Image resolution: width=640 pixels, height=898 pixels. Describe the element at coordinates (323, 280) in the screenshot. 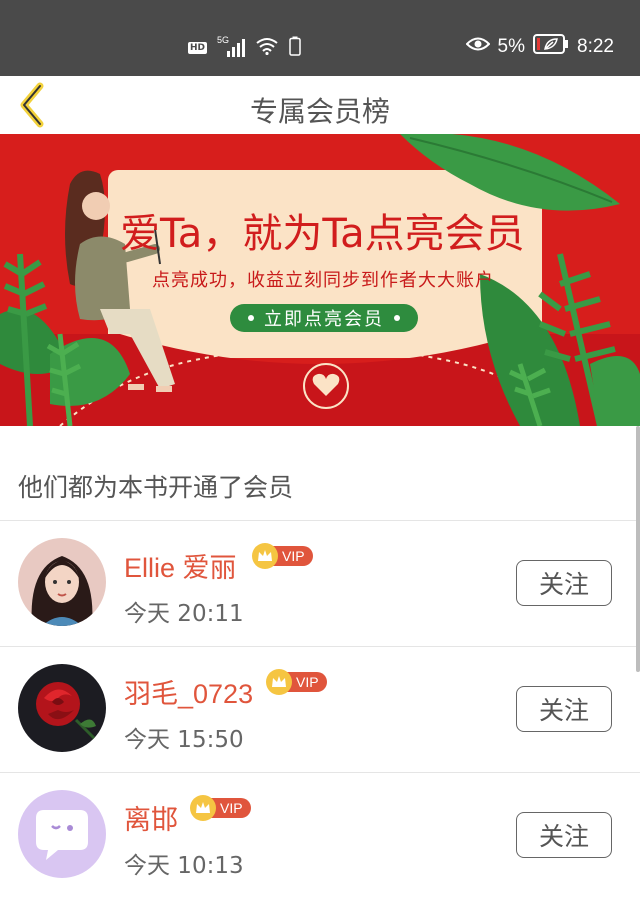

I see `banner-subtitle: 点亮成功，收益立刻同步到作者大大账户` at that location.